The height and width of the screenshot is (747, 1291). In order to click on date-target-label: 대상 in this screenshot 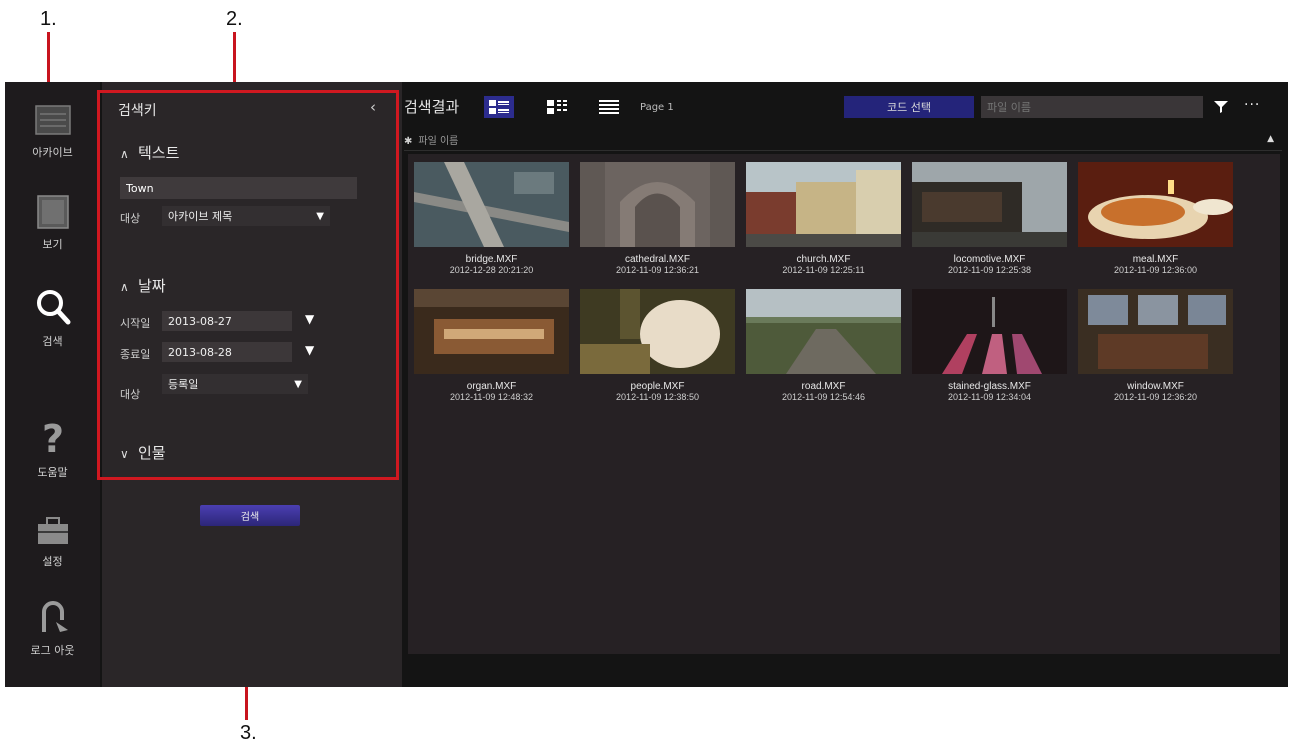, I will do `click(130, 394)`.